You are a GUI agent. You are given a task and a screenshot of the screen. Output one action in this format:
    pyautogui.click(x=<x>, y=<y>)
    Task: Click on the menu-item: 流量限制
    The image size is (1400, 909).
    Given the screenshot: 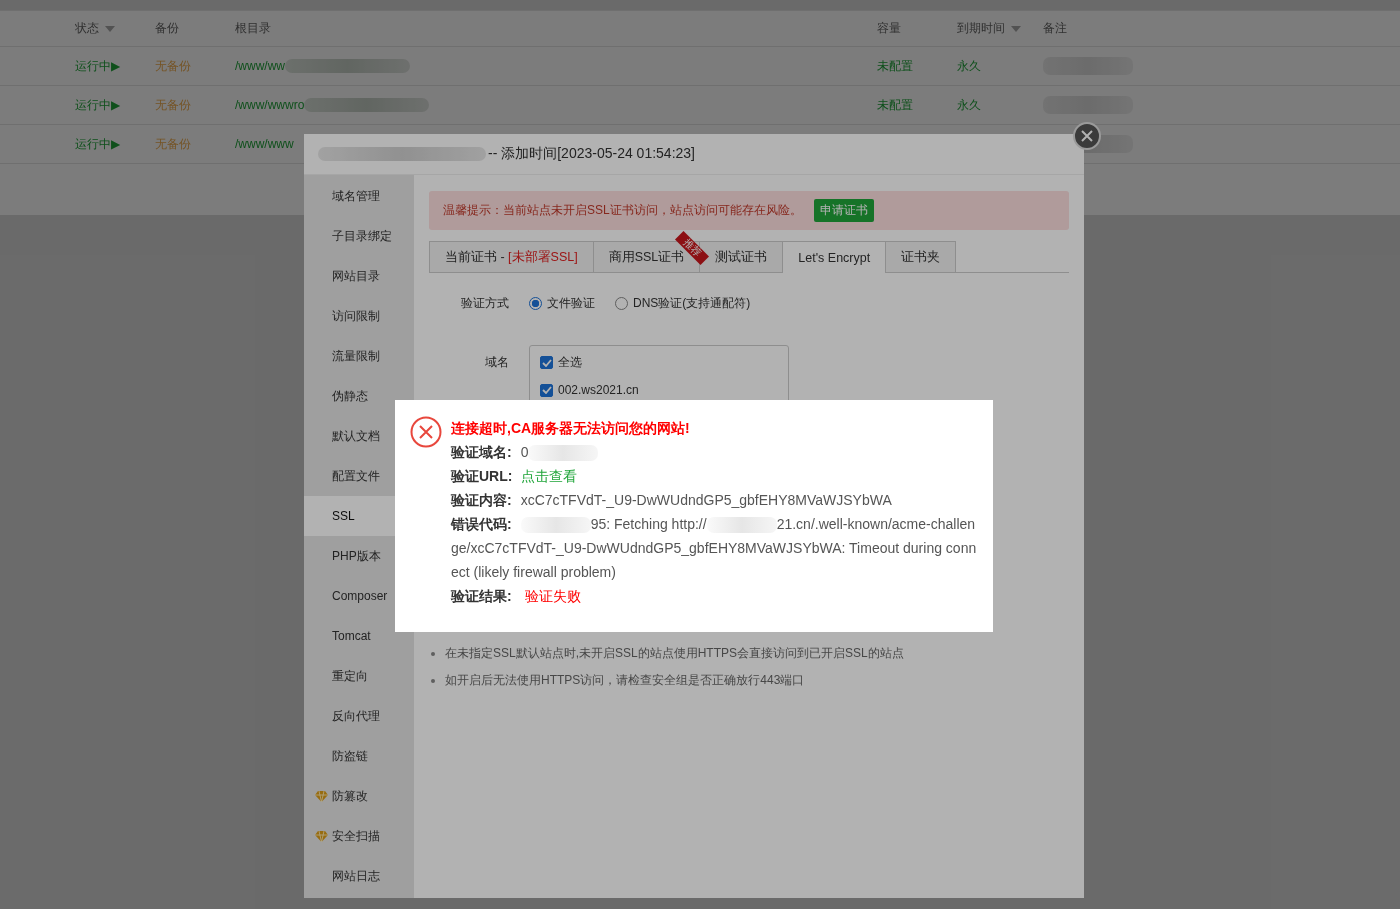 What is the action you would take?
    pyautogui.click(x=359, y=356)
    